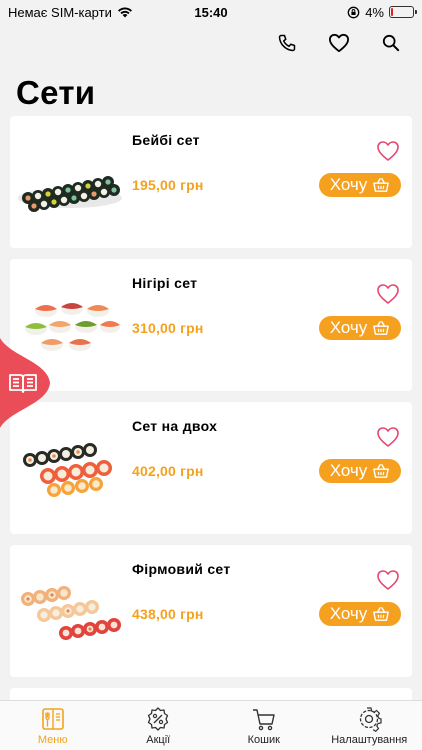  Describe the element at coordinates (168, 328) in the screenshot. I see `product-price: 310,00 грн` at that location.